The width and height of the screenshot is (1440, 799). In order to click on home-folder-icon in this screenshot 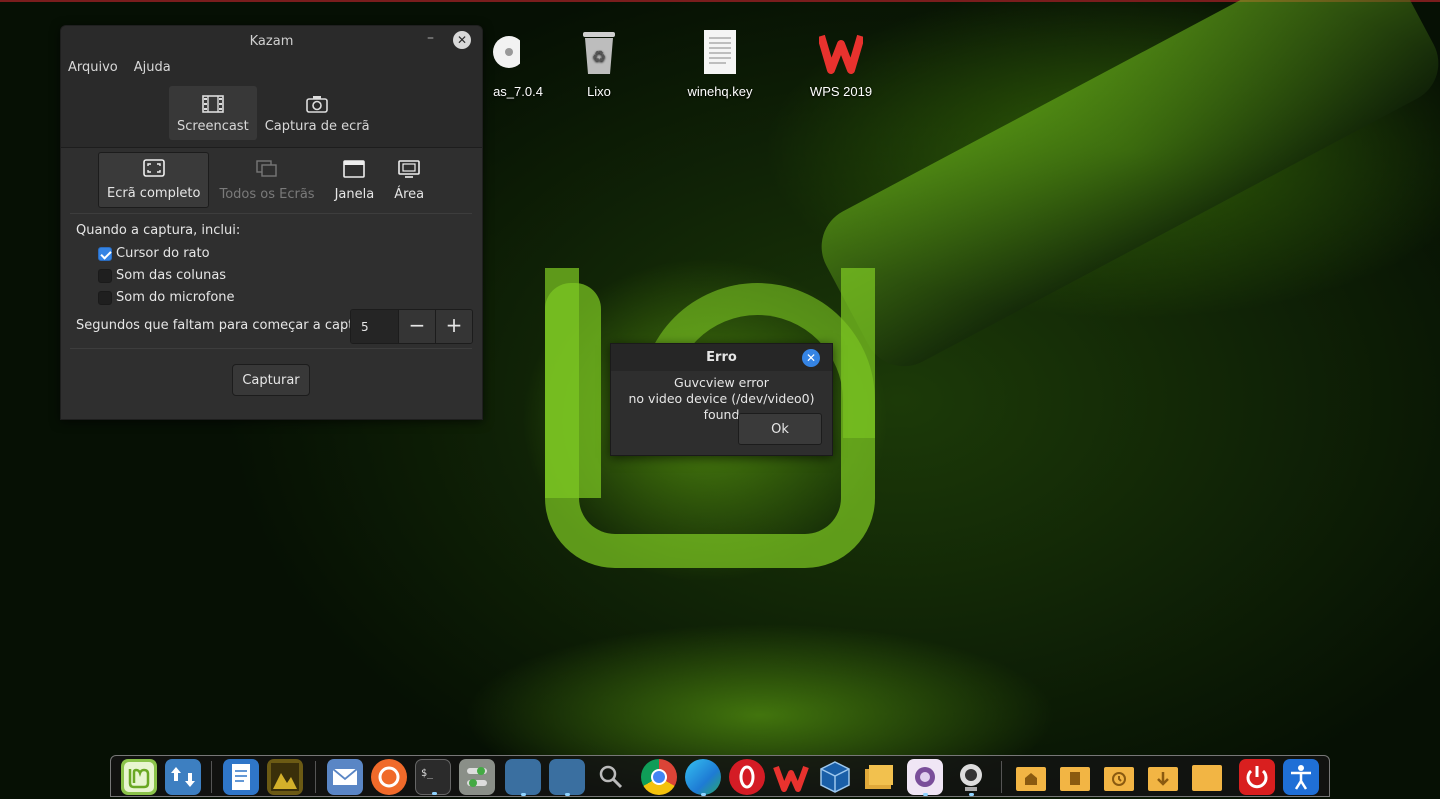, I will do `click(1031, 777)`.